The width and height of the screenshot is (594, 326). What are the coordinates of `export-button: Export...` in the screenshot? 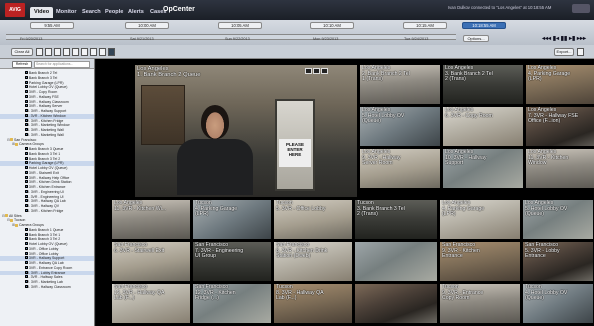 It's located at (564, 52).